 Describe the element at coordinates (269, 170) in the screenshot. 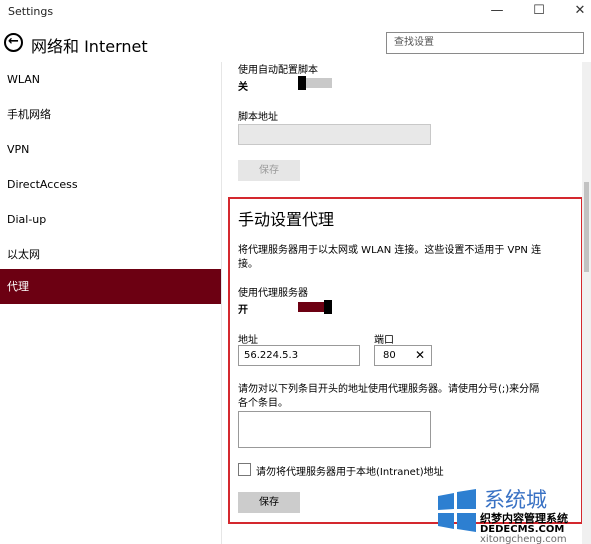

I see `auto-save-button: 保存` at that location.